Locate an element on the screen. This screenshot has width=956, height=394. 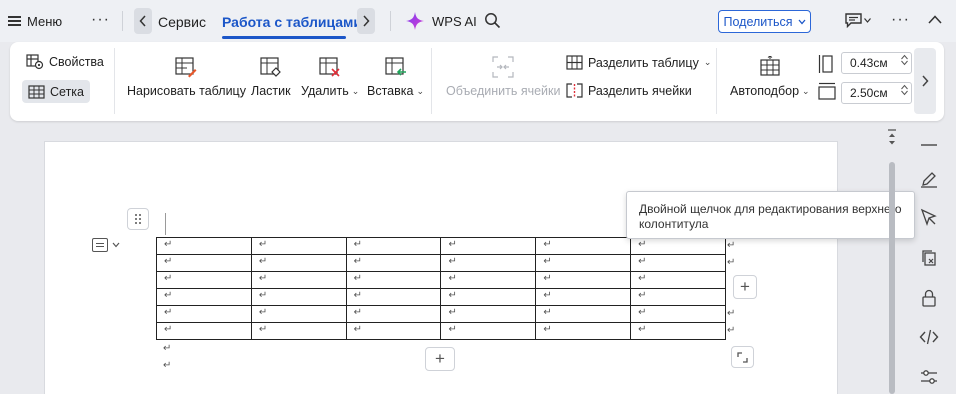
ribbon-scroll-right-button is located at coordinates (925, 81).